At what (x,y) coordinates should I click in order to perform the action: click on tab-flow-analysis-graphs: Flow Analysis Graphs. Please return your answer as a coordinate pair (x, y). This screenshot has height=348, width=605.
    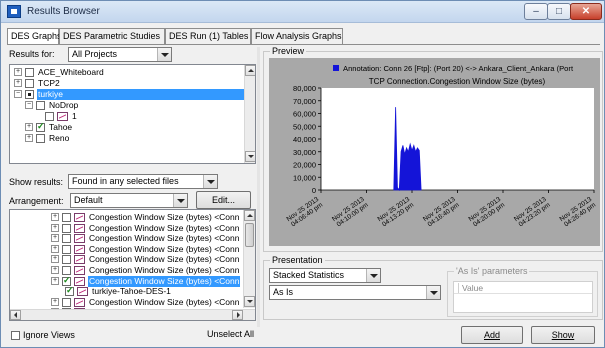
    Looking at the image, I should click on (297, 36).